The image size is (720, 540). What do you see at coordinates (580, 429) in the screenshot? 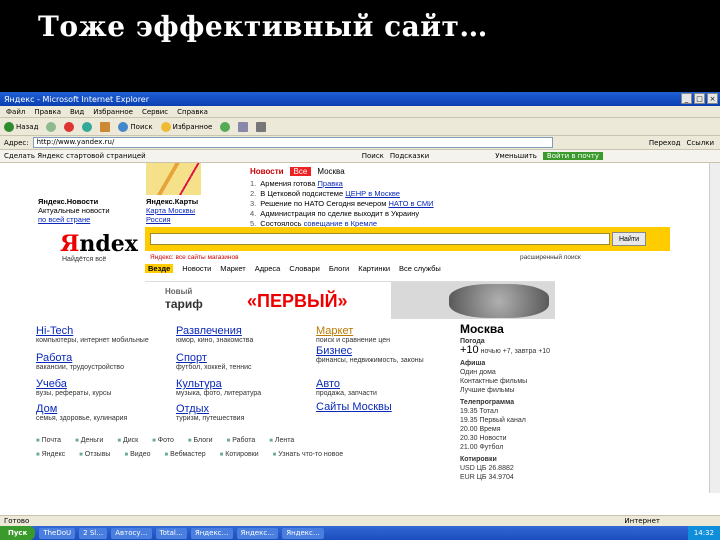
I see `tv-item: 20.00 Время` at bounding box center [580, 429].